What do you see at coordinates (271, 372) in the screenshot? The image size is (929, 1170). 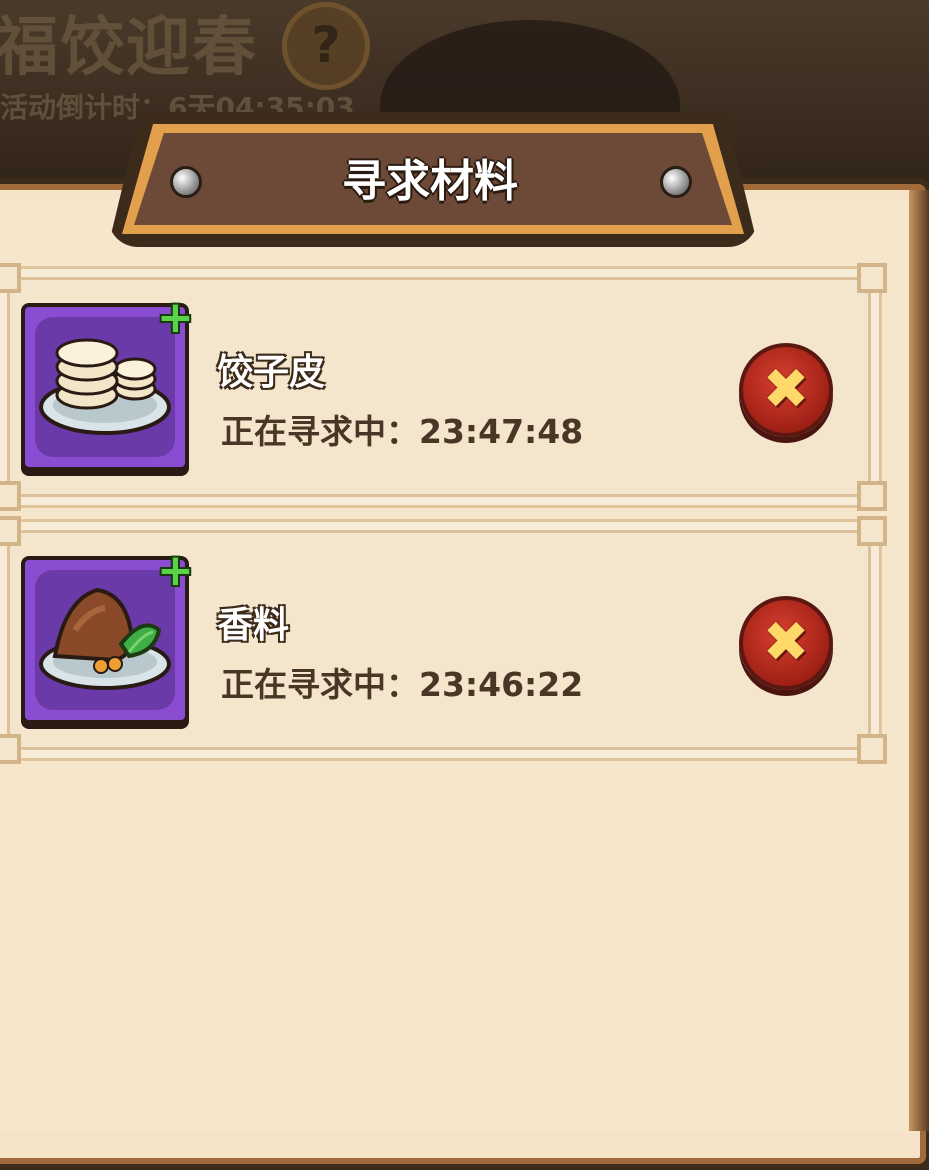 I see `material-name: 饺子皮` at bounding box center [271, 372].